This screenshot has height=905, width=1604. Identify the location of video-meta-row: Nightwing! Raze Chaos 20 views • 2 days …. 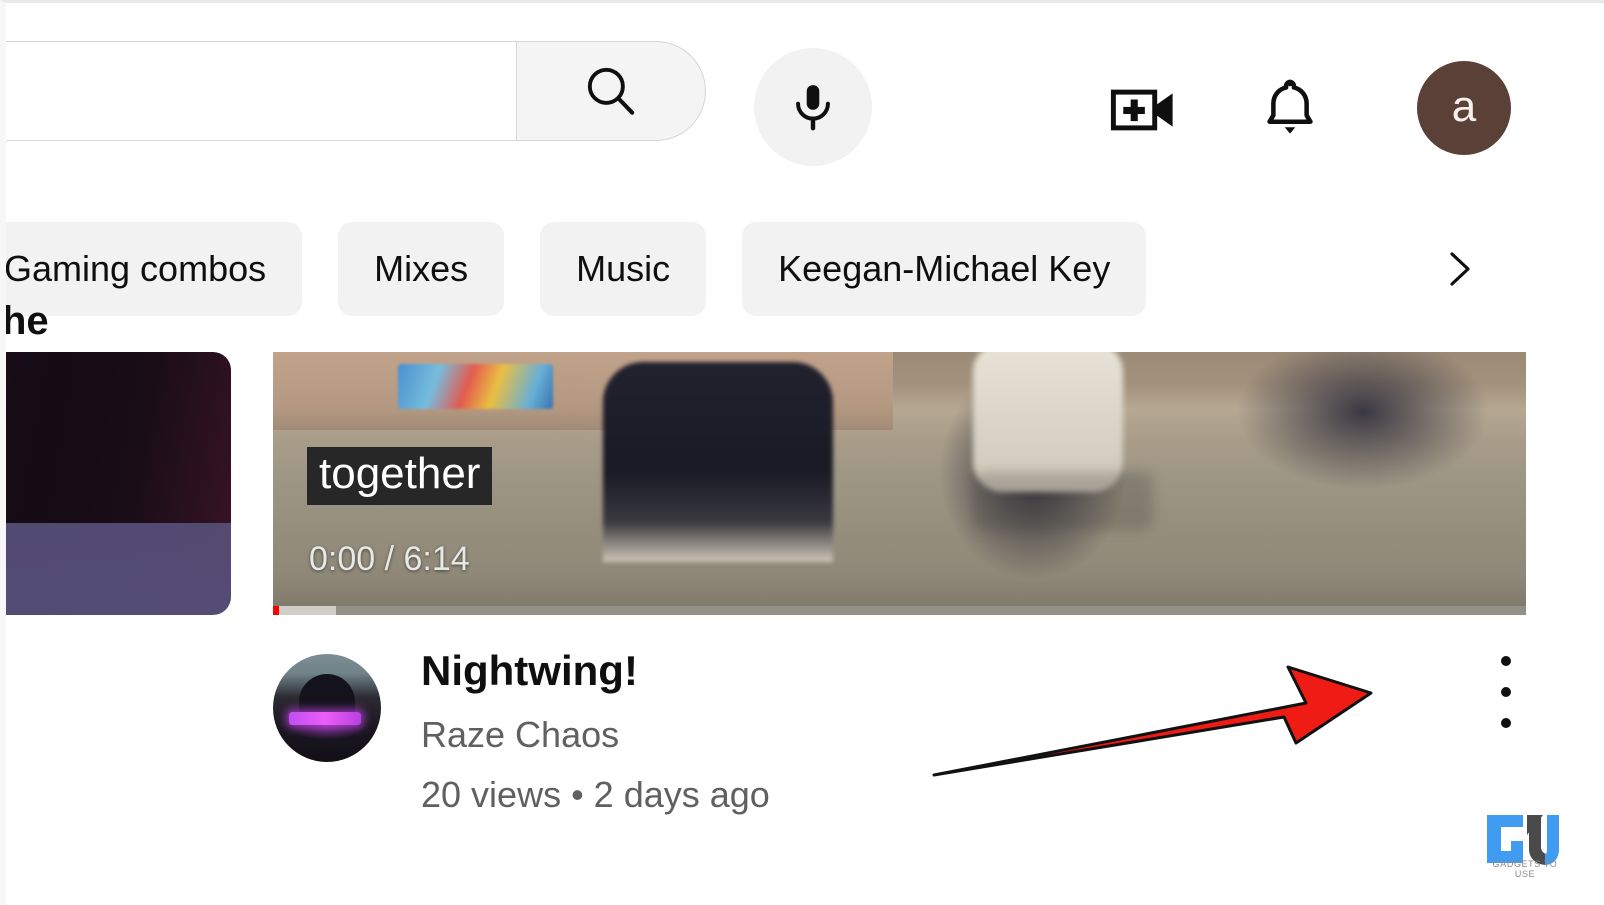
(899, 731).